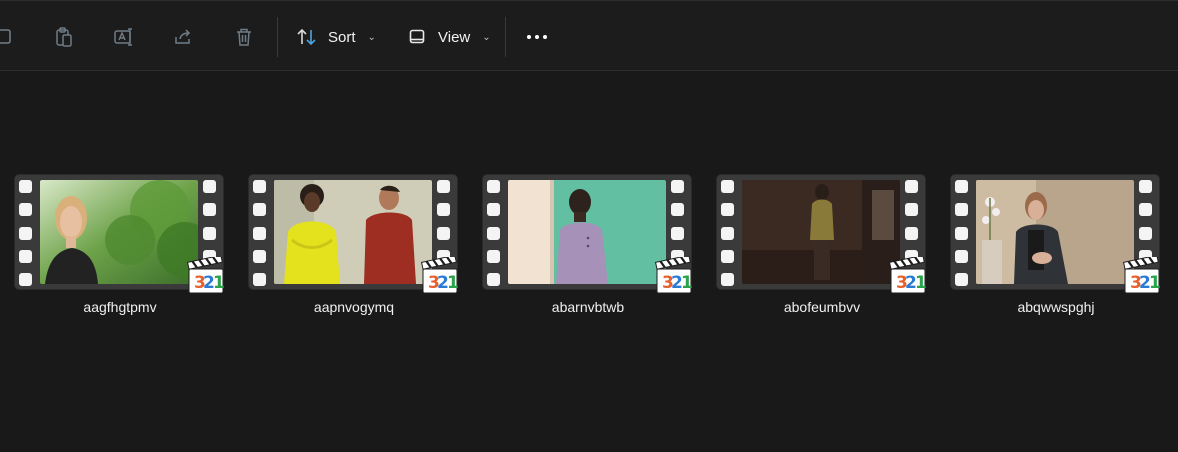  I want to click on more-options-button, so click(537, 37).